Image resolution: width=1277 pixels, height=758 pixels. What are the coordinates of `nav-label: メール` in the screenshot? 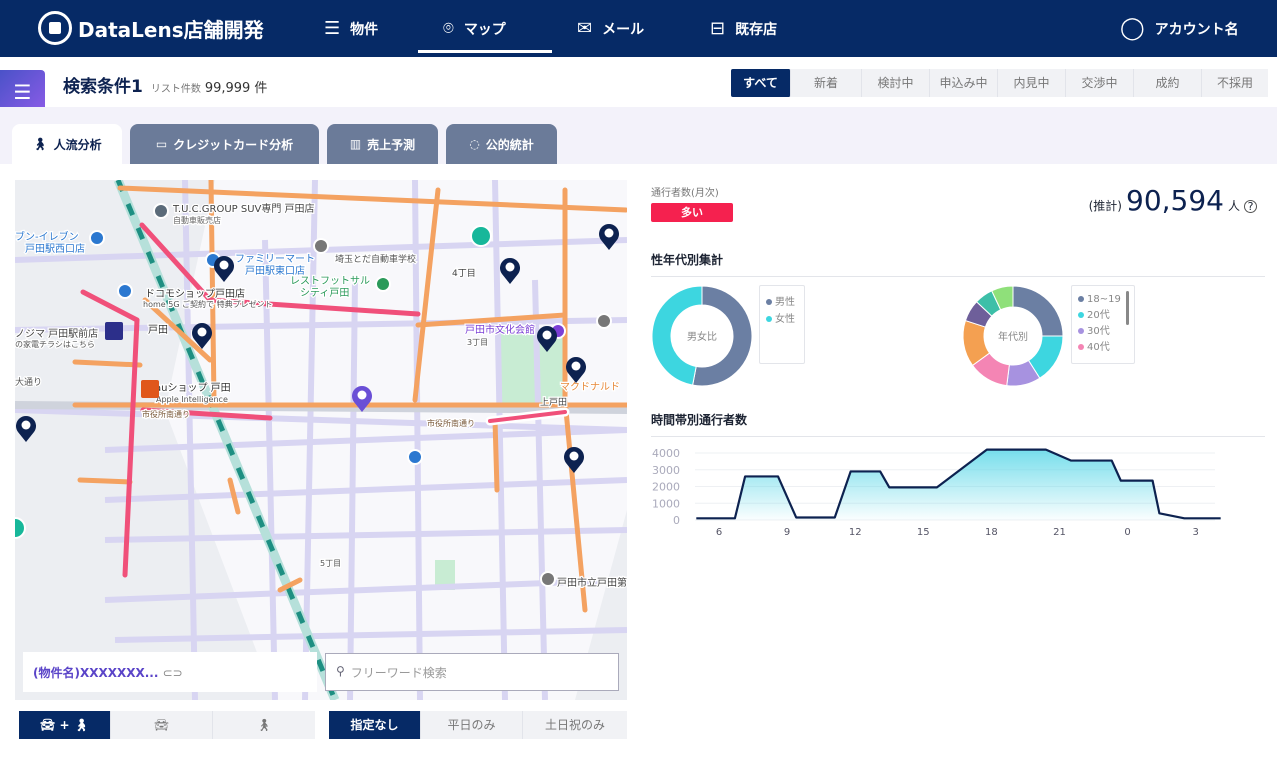 It's located at (623, 29).